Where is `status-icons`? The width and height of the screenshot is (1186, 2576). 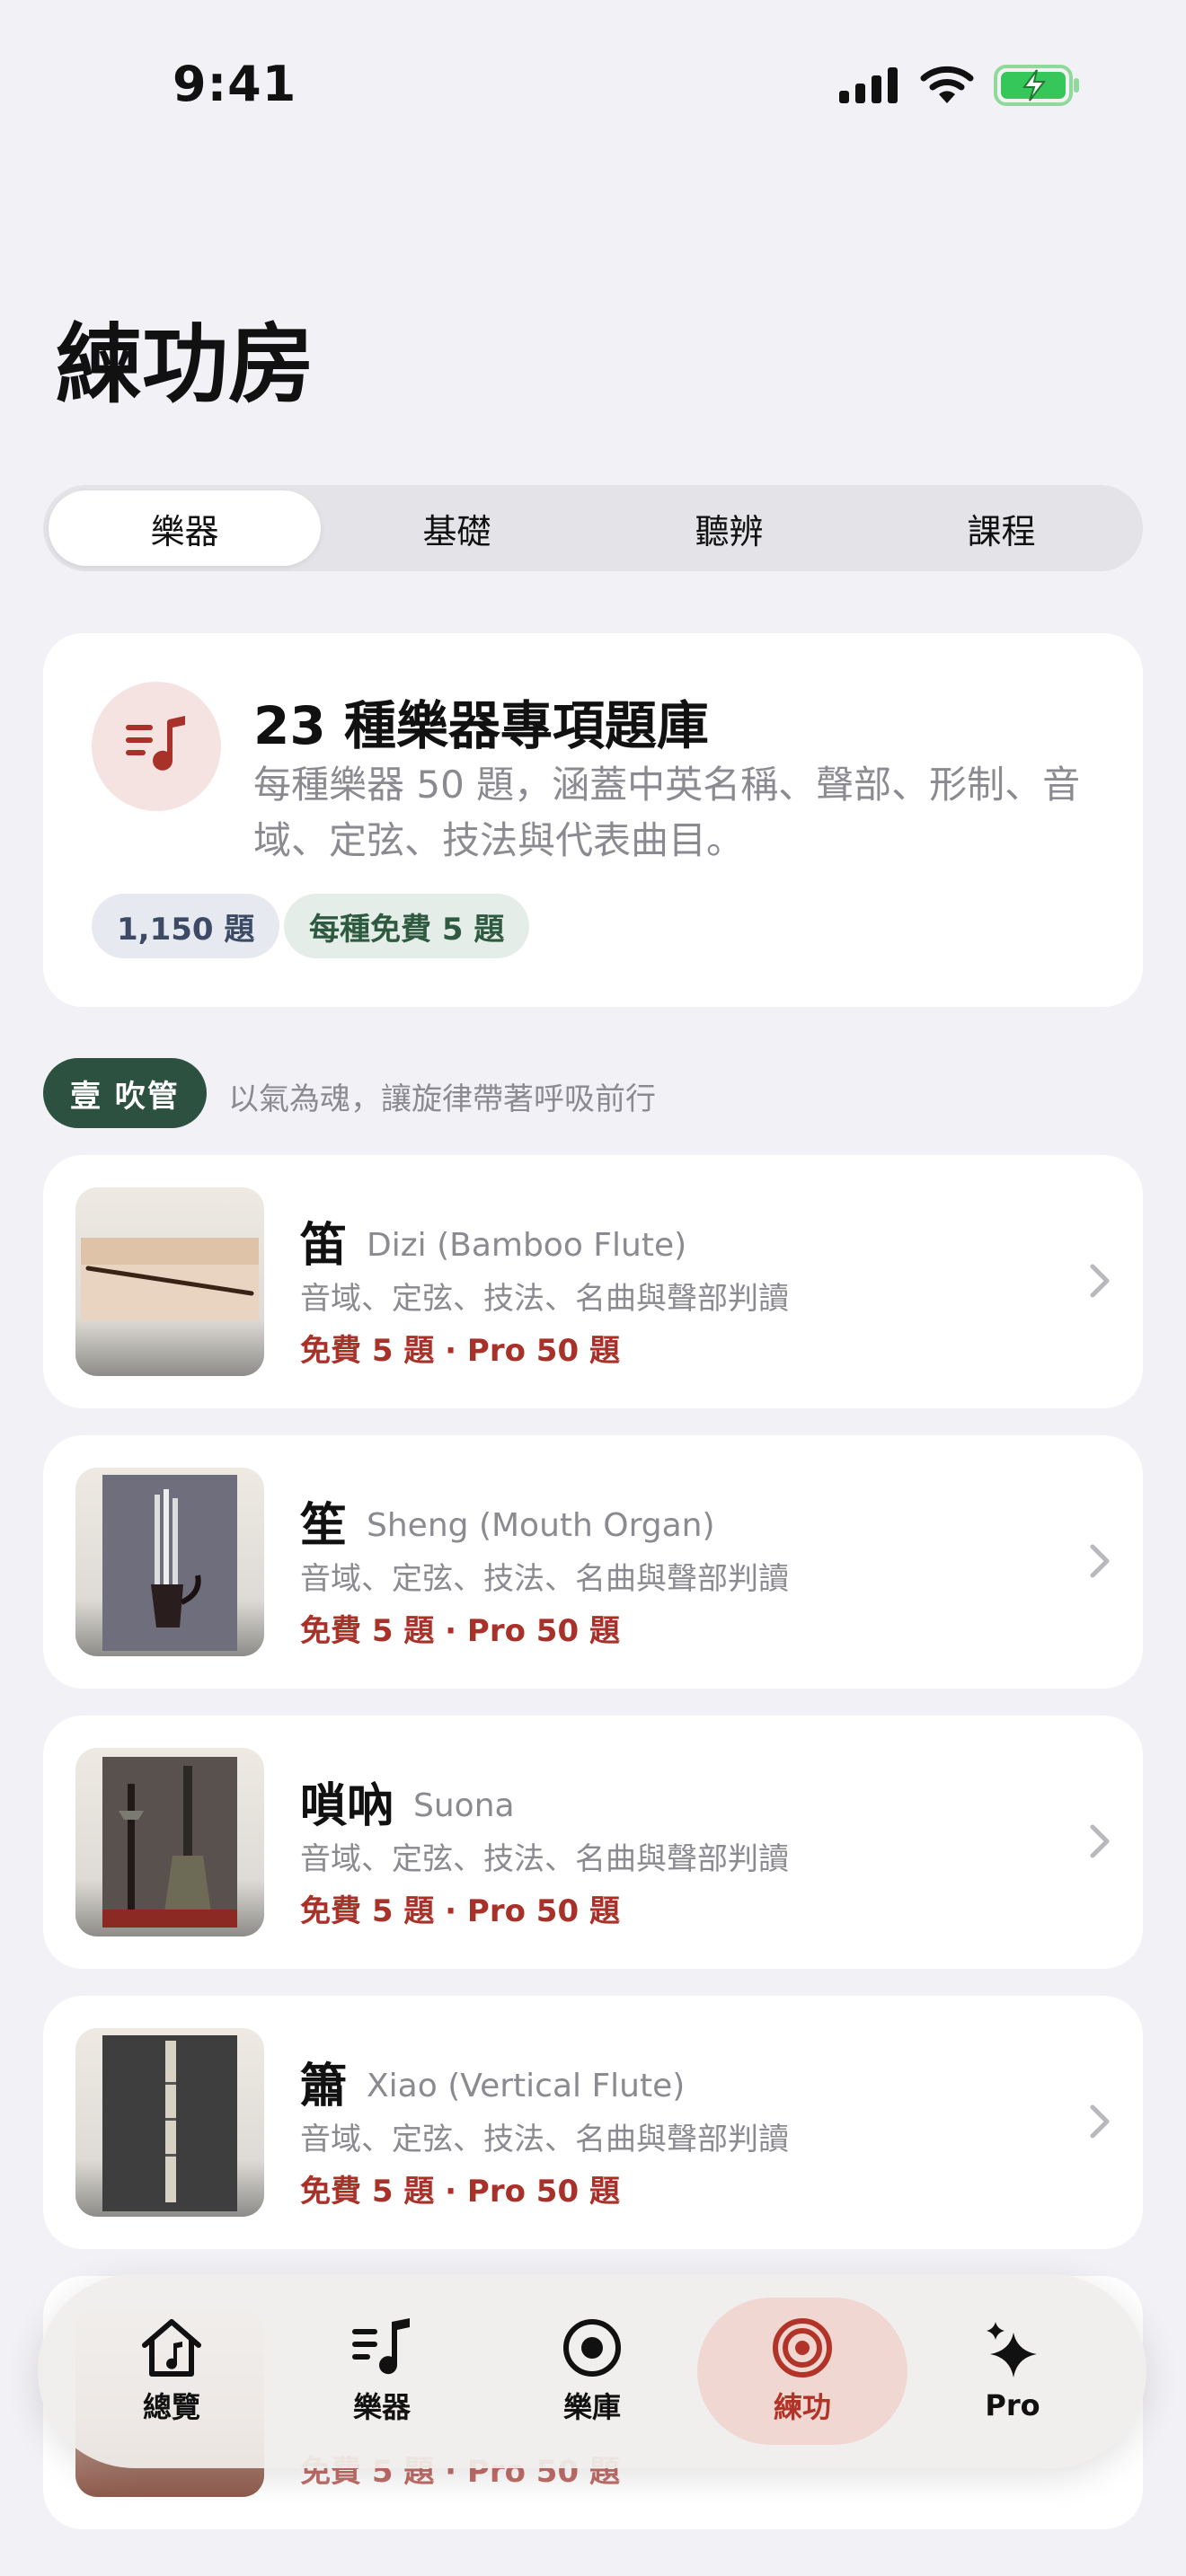
status-icons is located at coordinates (959, 85).